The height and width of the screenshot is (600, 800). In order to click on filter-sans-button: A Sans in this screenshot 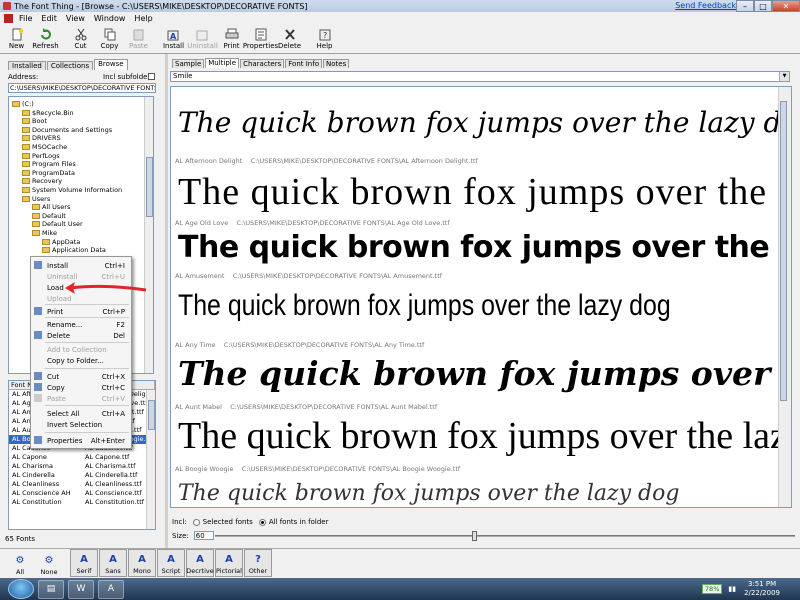, I will do `click(113, 563)`.